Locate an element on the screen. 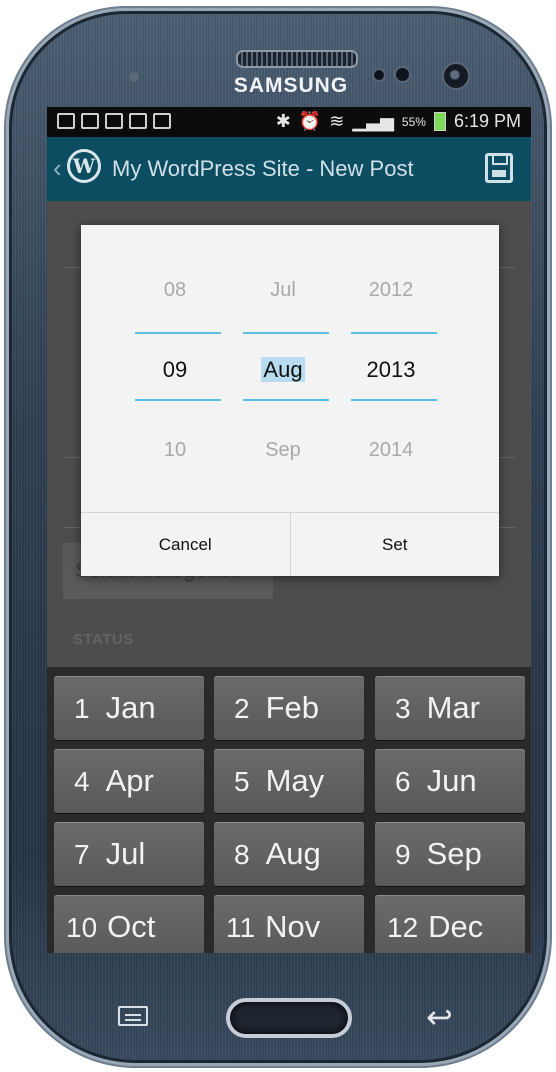  key-label: Jan is located at coordinates (130, 707).